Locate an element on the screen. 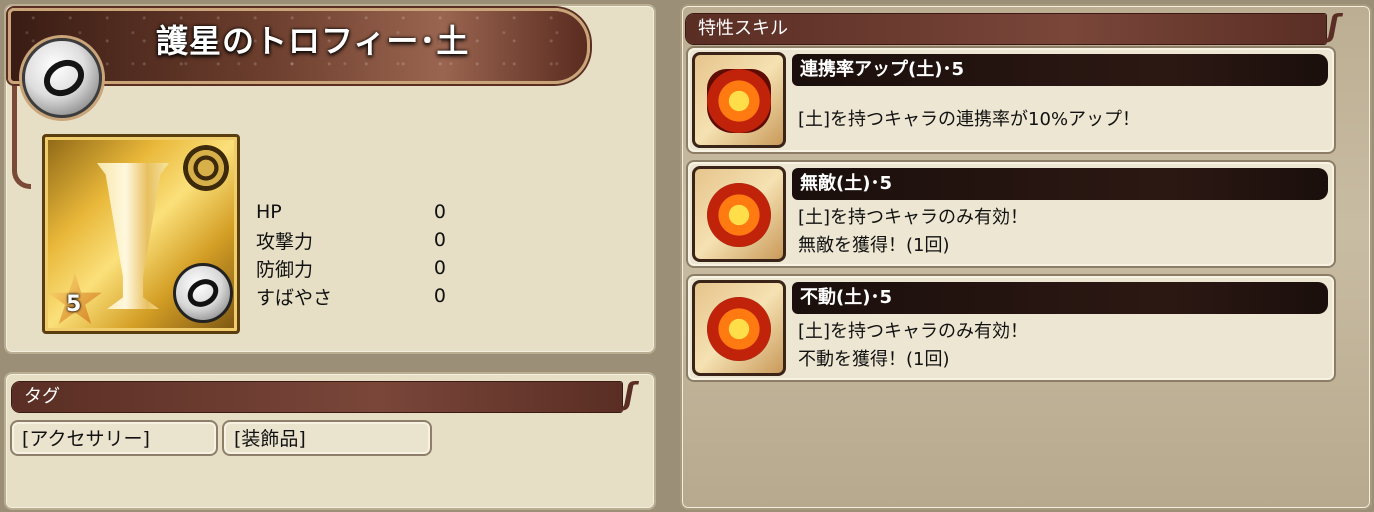 This screenshot has height=512, width=1374. skill-name: 不動(土)･5 is located at coordinates (1060, 298).